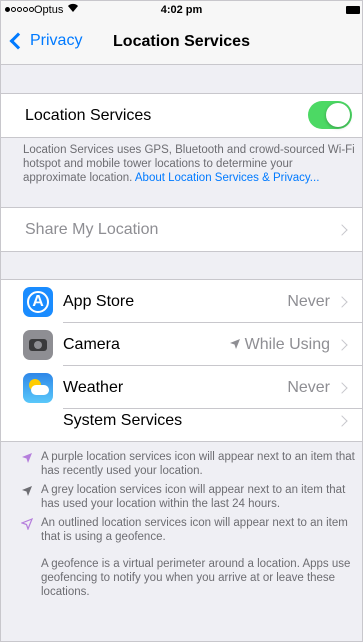 The image size is (363, 642). Describe the element at coordinates (27, 491) in the screenshot. I see `grey-location-arrow-icon` at that location.